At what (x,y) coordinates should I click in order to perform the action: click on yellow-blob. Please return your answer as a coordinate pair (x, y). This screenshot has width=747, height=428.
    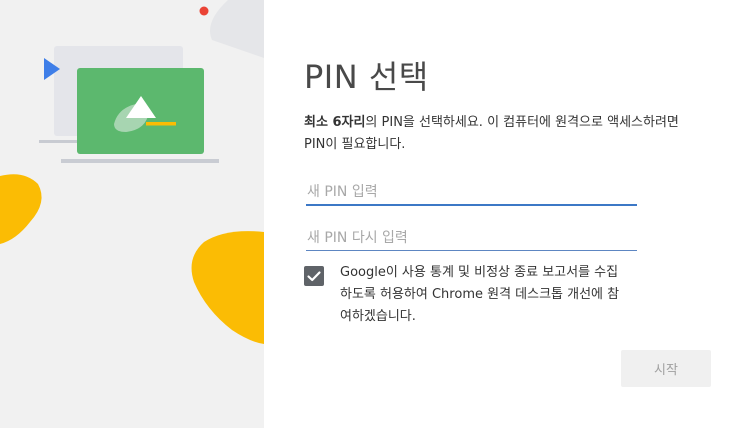
    Looking at the image, I should click on (21, 209).